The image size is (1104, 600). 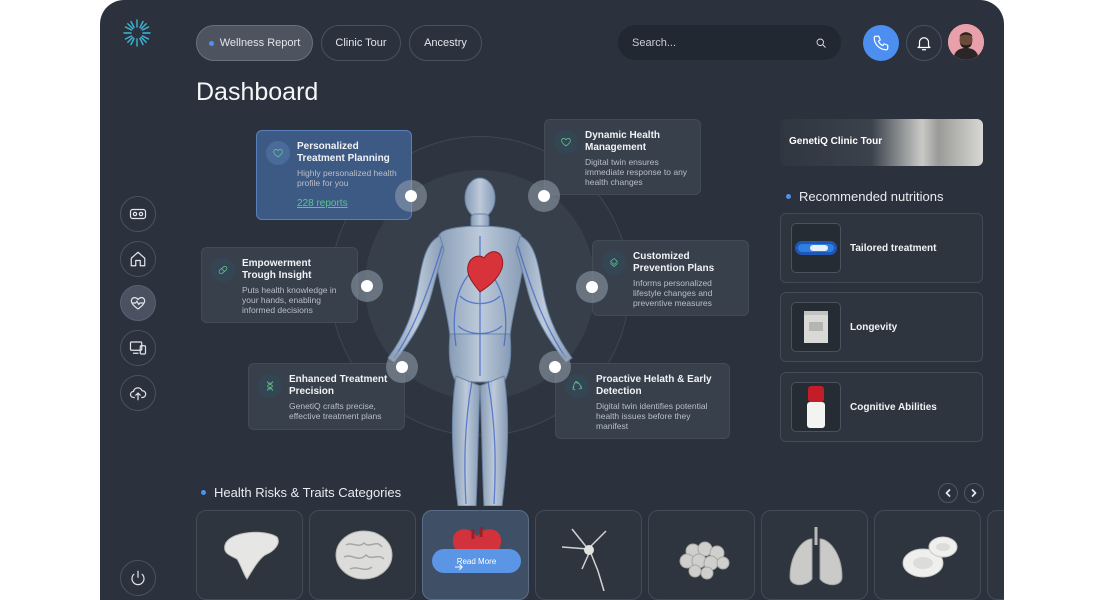 I want to click on category-card-heart: Read More, so click(x=475, y=555).